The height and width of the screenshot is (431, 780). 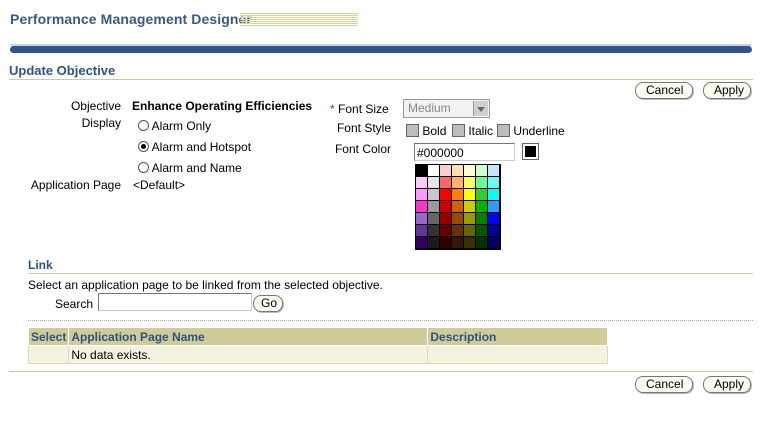 What do you see at coordinates (268, 303) in the screenshot?
I see `go-button: Go` at bounding box center [268, 303].